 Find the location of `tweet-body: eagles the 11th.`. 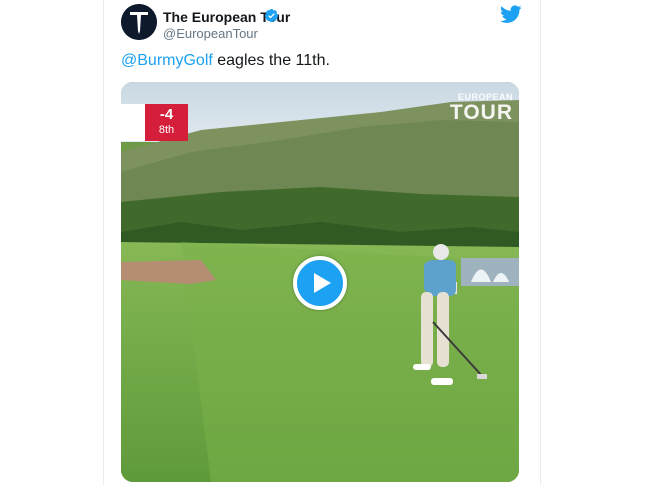

tweet-body: eagles the 11th. is located at coordinates (271, 60).